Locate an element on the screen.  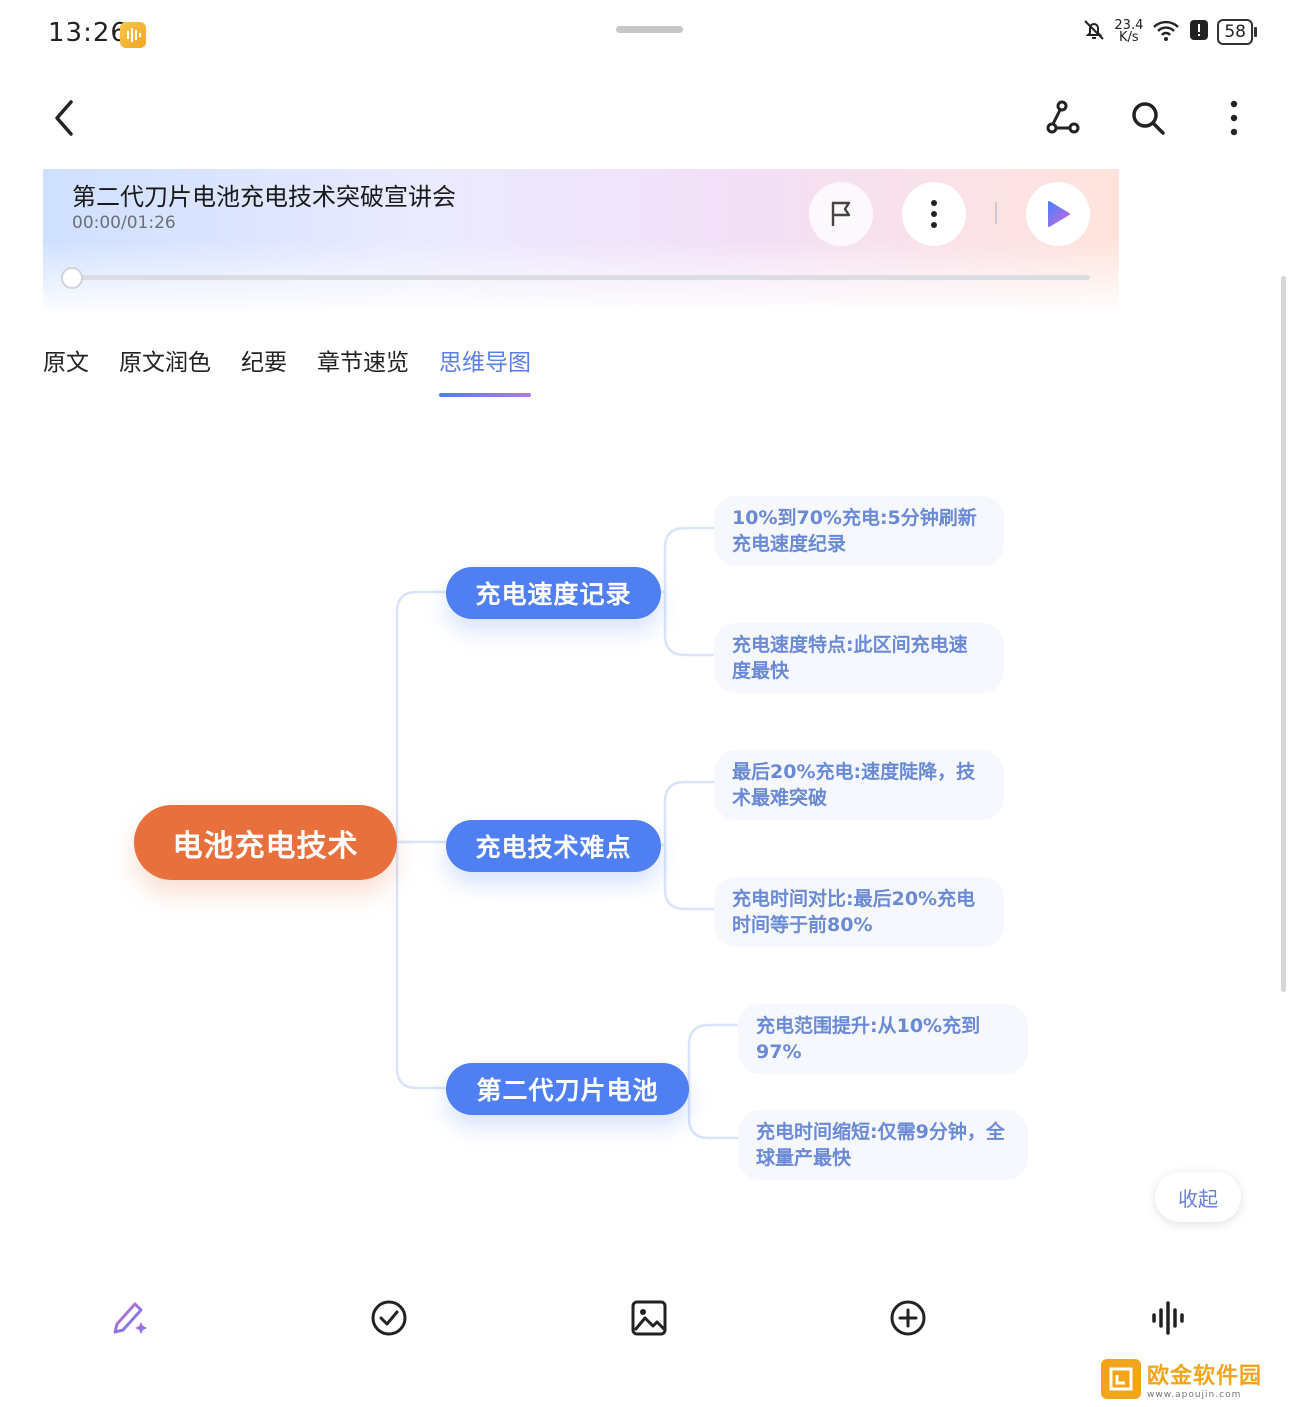
more-vertical-icon is located at coordinates (934, 214).